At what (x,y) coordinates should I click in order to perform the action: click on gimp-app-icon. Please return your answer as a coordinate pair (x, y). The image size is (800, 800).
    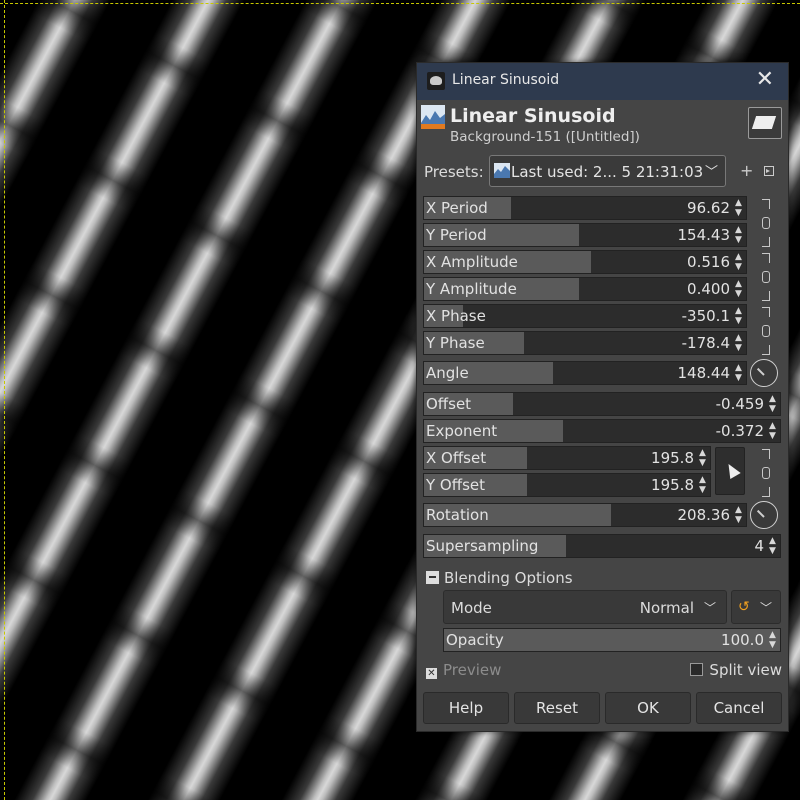
    Looking at the image, I should click on (436, 81).